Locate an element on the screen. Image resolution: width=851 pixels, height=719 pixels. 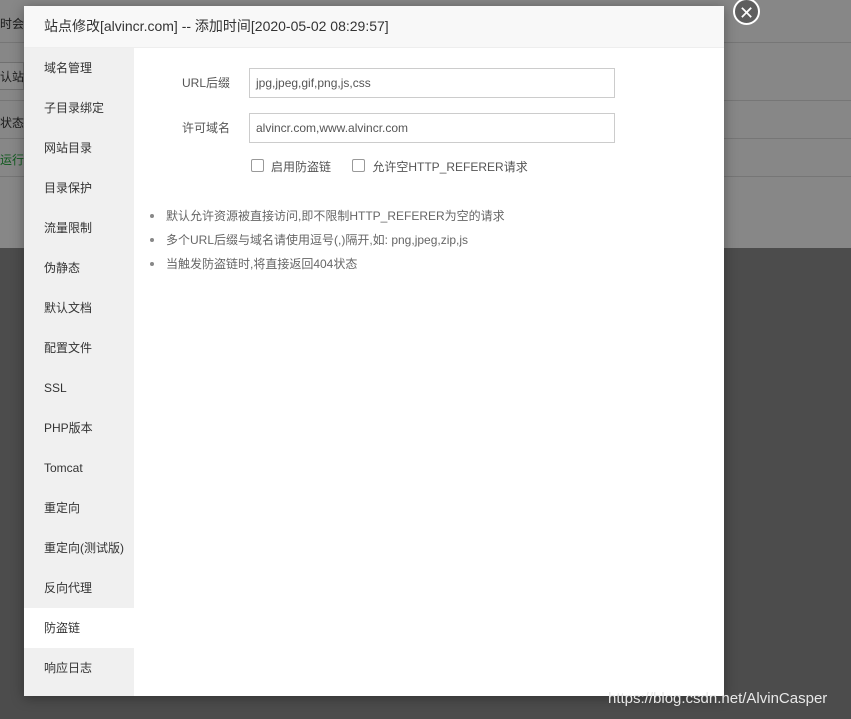
options-row: 启用防盗链 允许空HTTP_REFERER请求 is located at coordinates (389, 166).